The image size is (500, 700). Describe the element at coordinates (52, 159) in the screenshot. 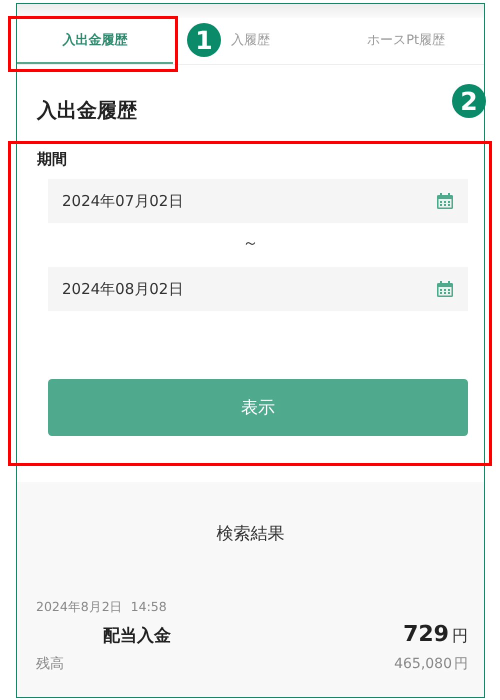

I see `period-label: 期間` at that location.